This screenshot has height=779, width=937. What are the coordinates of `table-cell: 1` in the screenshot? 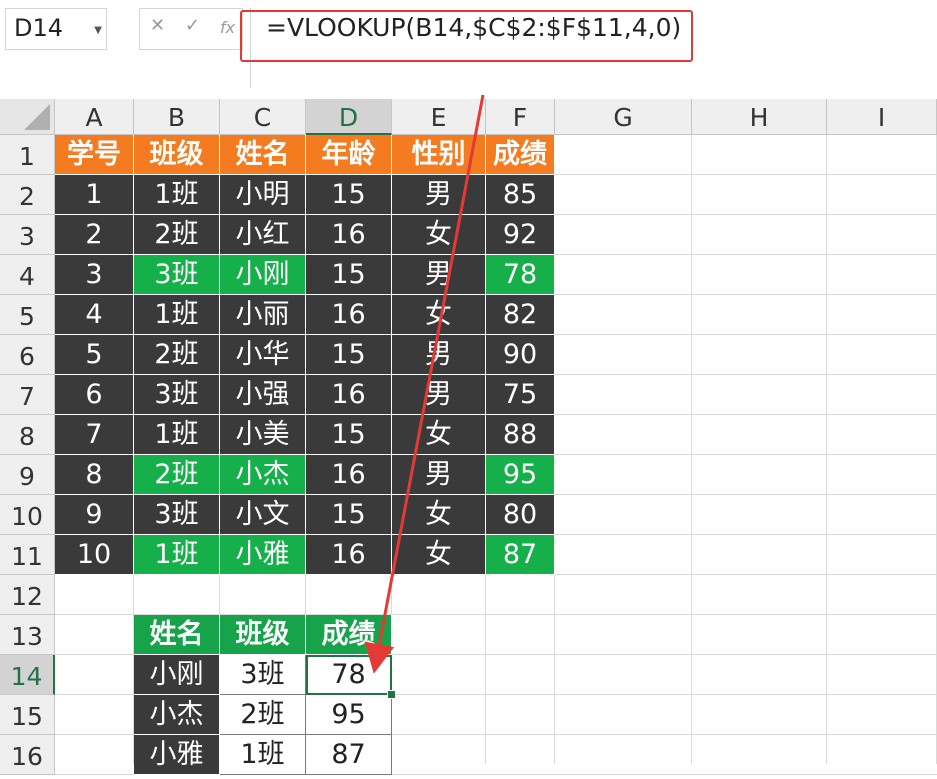 It's located at (94, 195).